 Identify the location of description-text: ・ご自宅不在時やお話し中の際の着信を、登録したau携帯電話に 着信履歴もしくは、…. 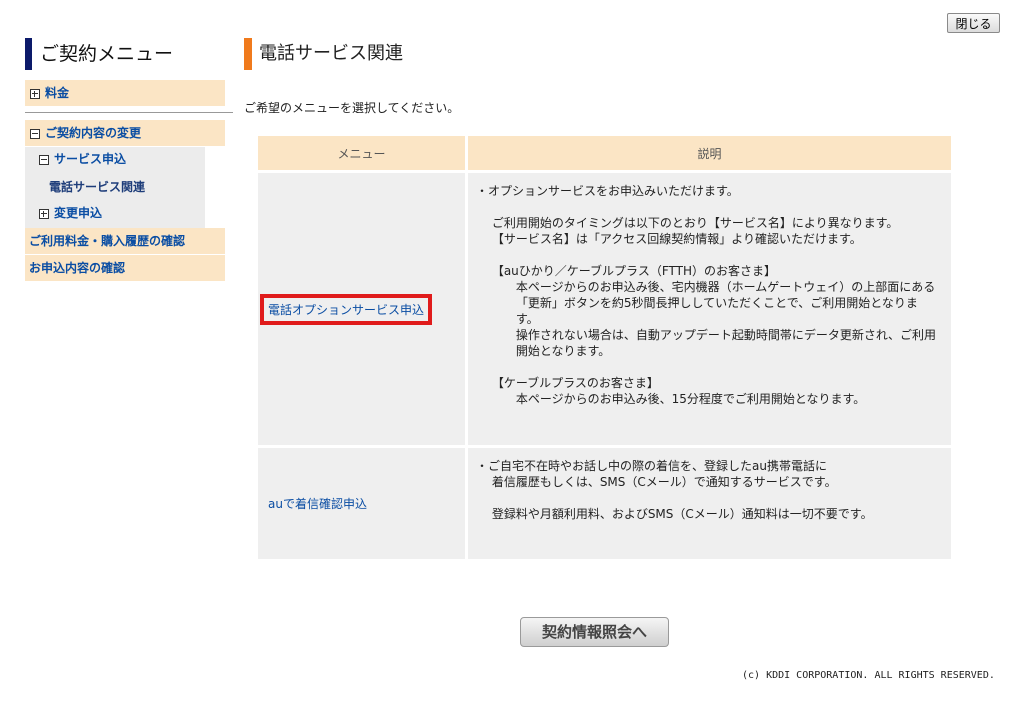
(674, 490).